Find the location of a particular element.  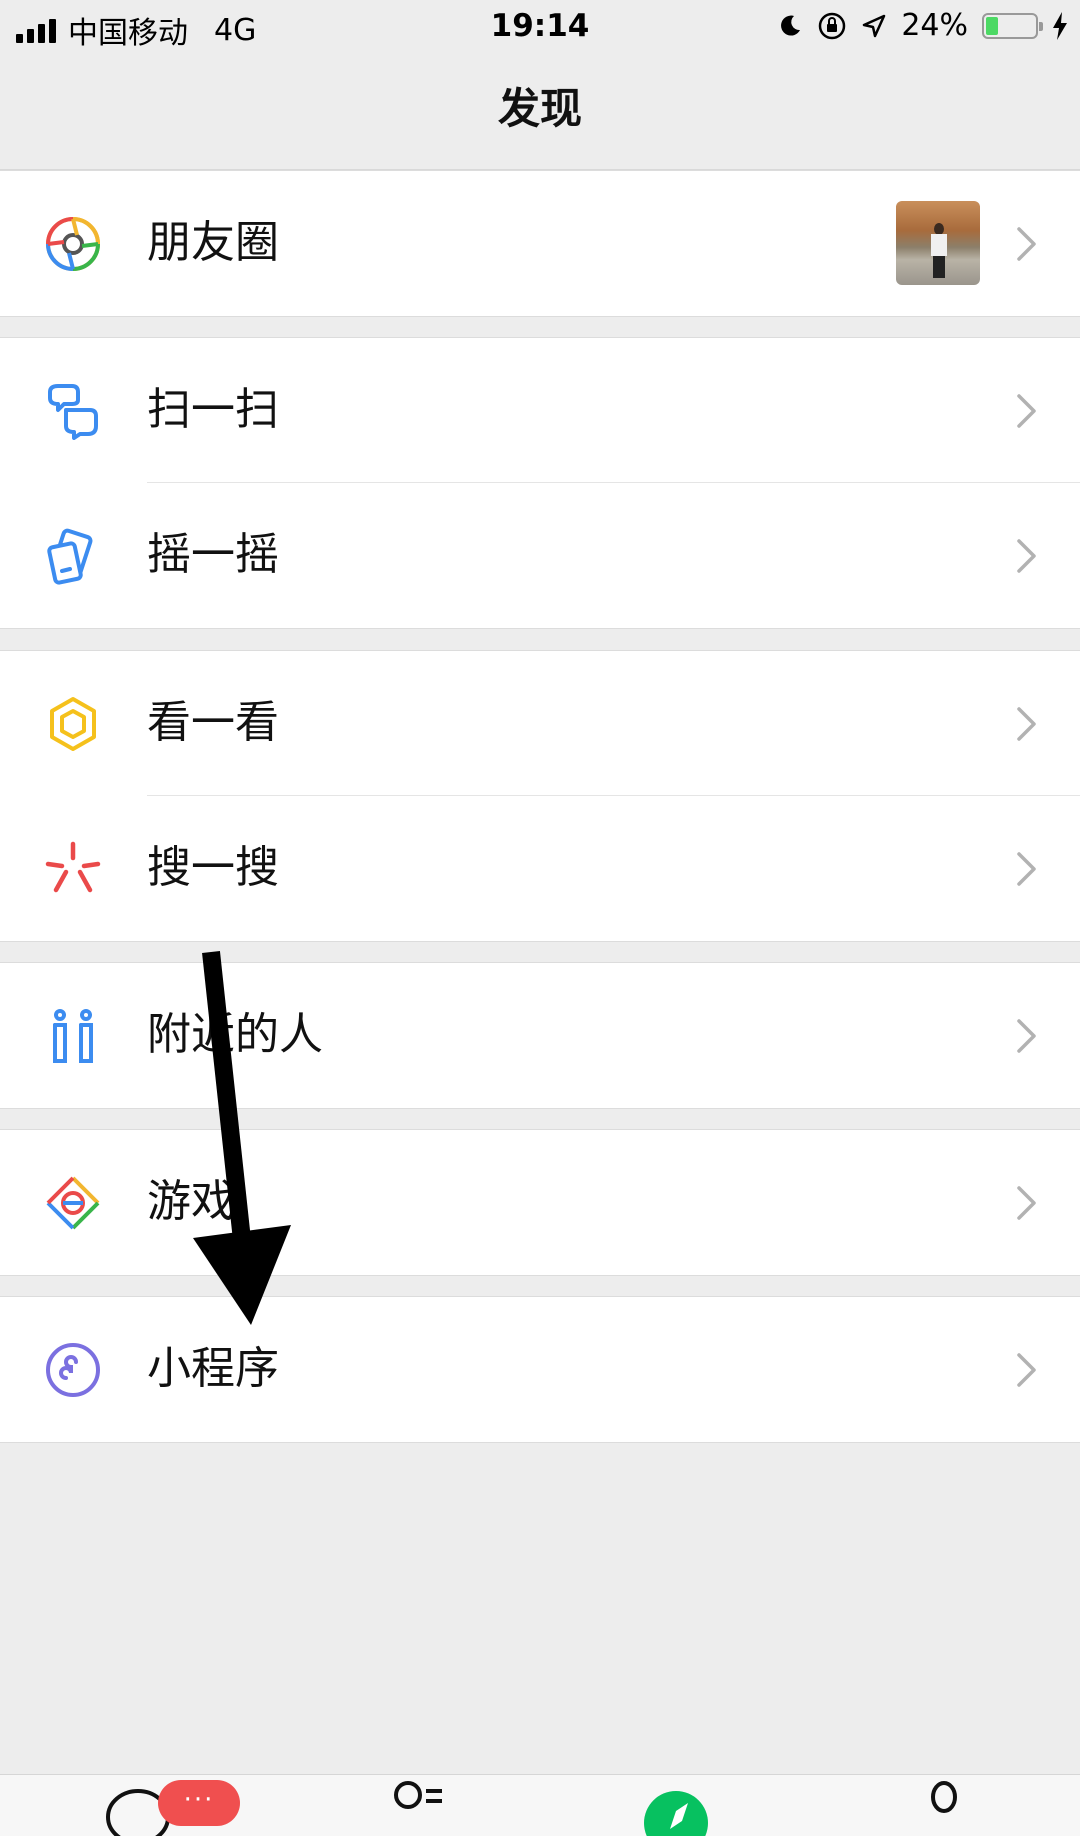

moments-group: 朋友圈 is located at coordinates (540, 243).